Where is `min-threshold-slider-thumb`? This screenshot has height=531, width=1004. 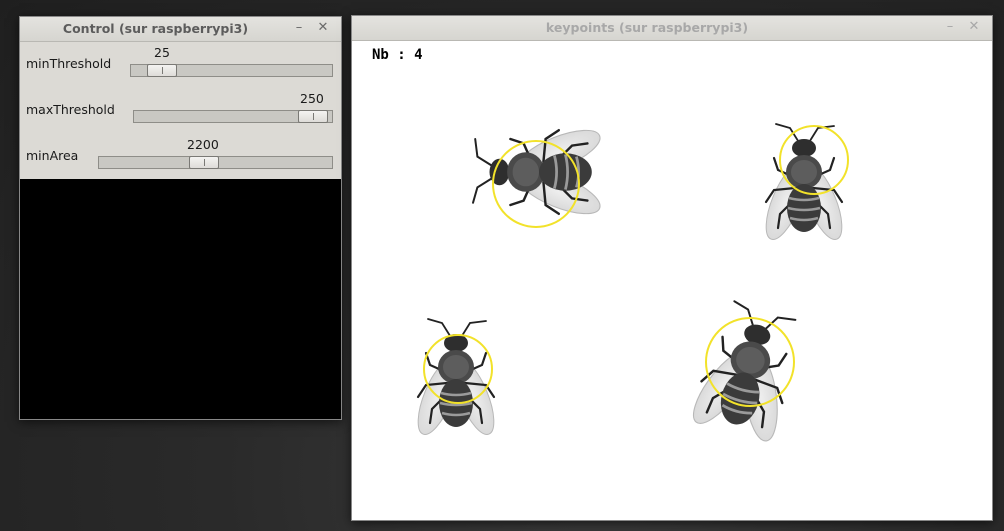
min-threshold-slider-thumb is located at coordinates (162, 70).